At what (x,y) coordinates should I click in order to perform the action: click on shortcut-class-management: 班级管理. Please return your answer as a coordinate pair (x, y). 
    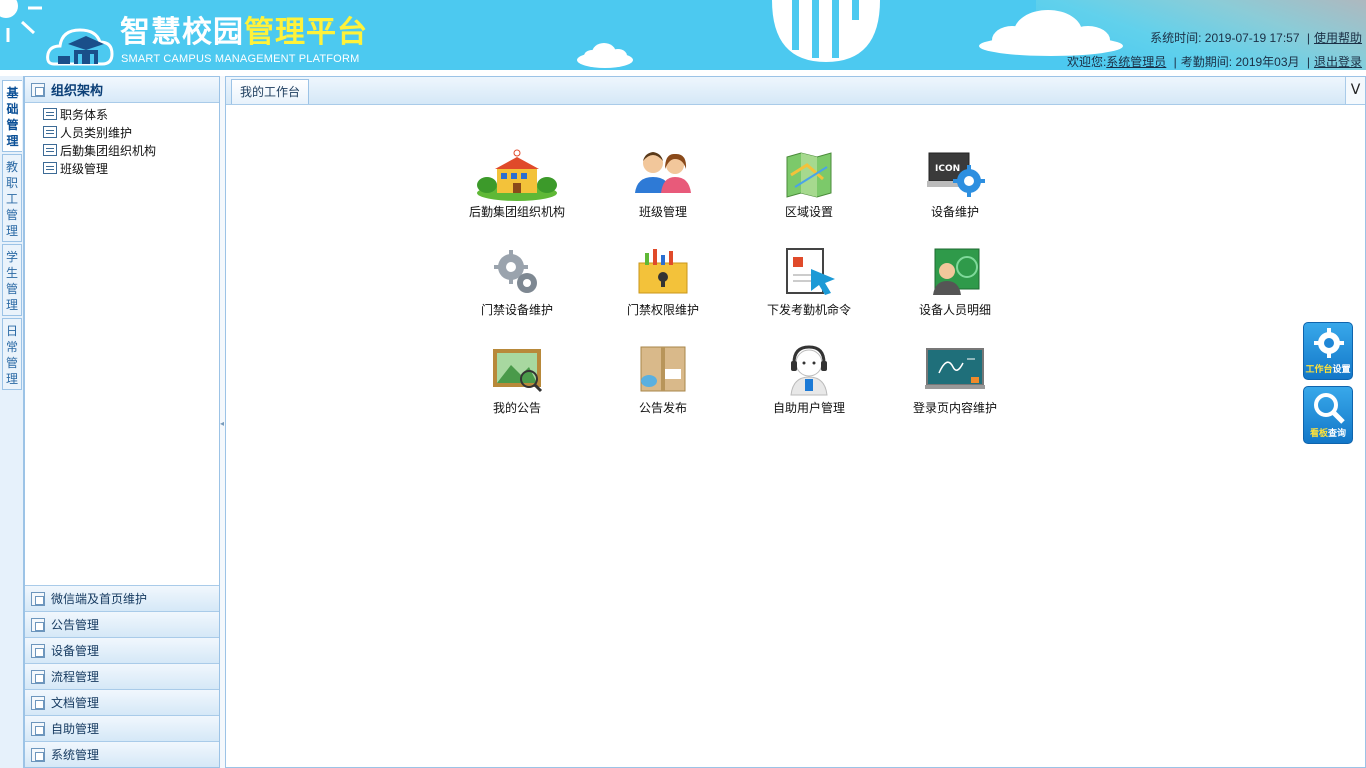
    Looking at the image, I should click on (663, 183).